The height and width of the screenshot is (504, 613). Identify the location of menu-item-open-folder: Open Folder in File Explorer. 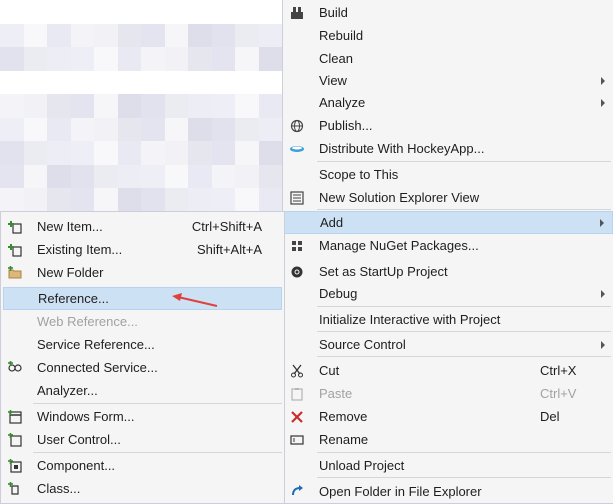
(448, 491).